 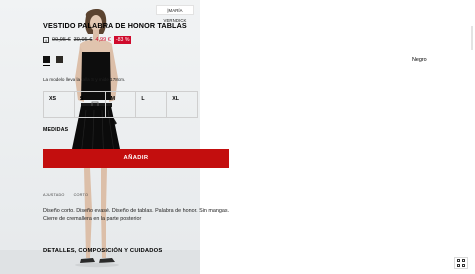 What do you see at coordinates (115, 25) in the screenshot?
I see `product-title: VESTIDO PALABRA DE HONOR TABLAS` at bounding box center [115, 25].